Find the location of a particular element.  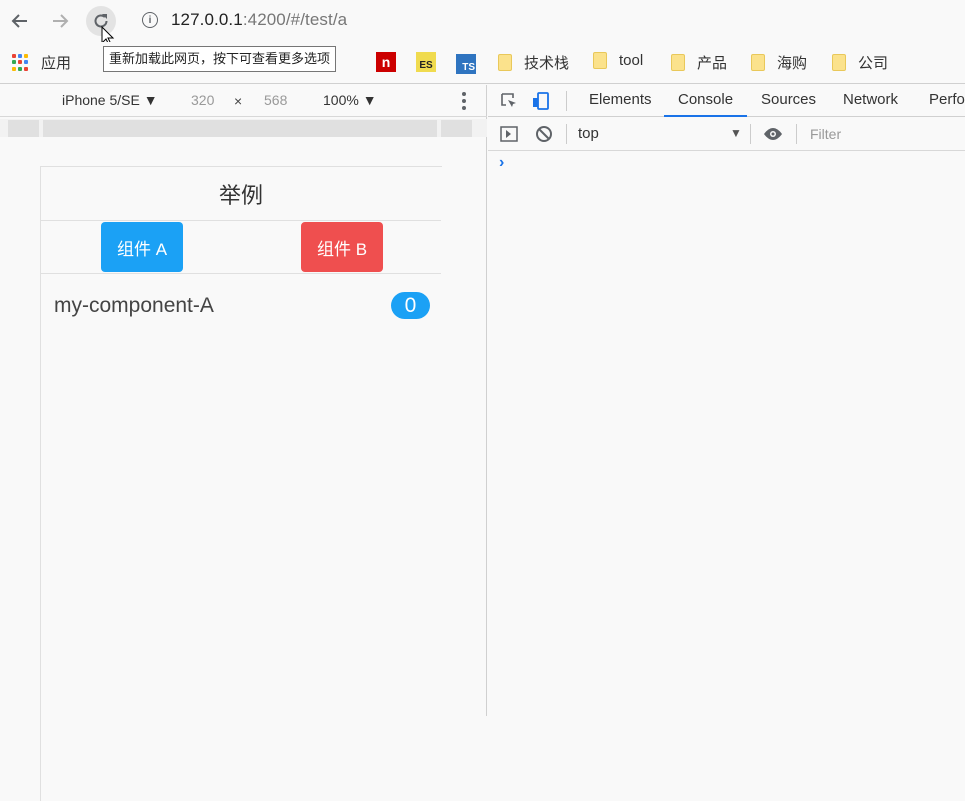

bookmark-folder-chanpin: 产品 is located at coordinates (699, 62).